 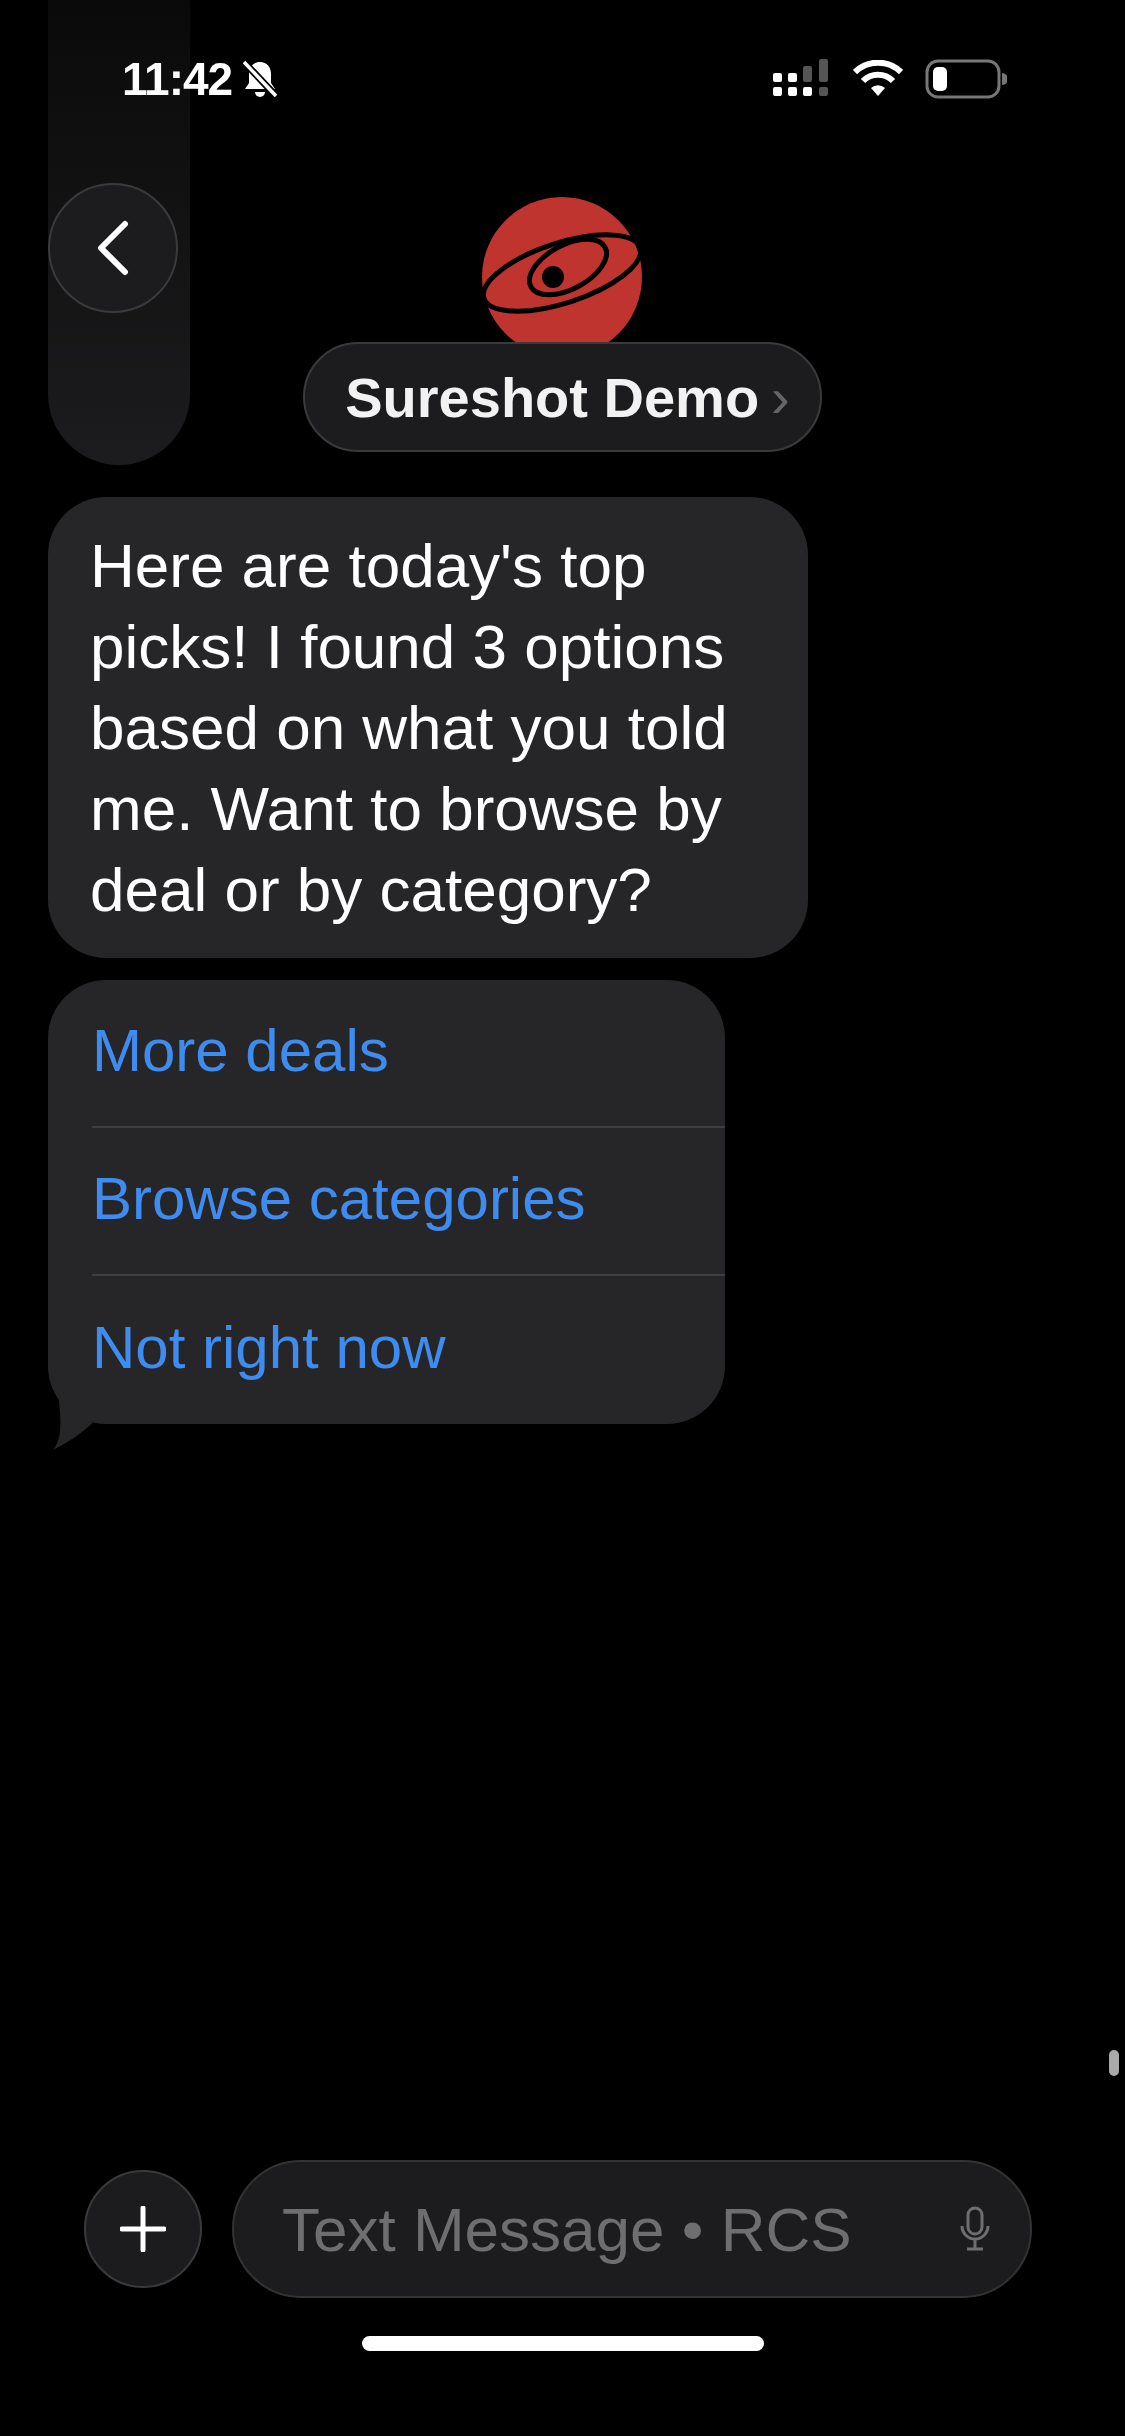 I want to click on suggestion-button: More deals, so click(x=408, y=1054).